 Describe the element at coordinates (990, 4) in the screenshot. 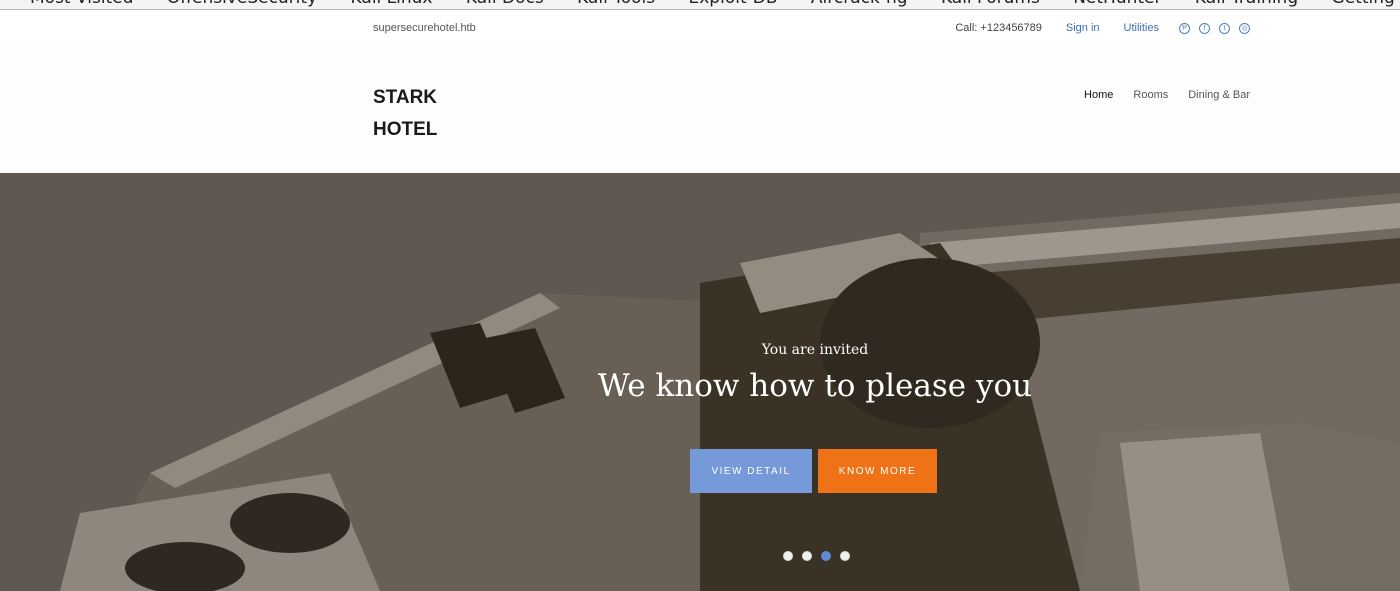

I see `bookmark-kali-forums: Kali Forums` at that location.